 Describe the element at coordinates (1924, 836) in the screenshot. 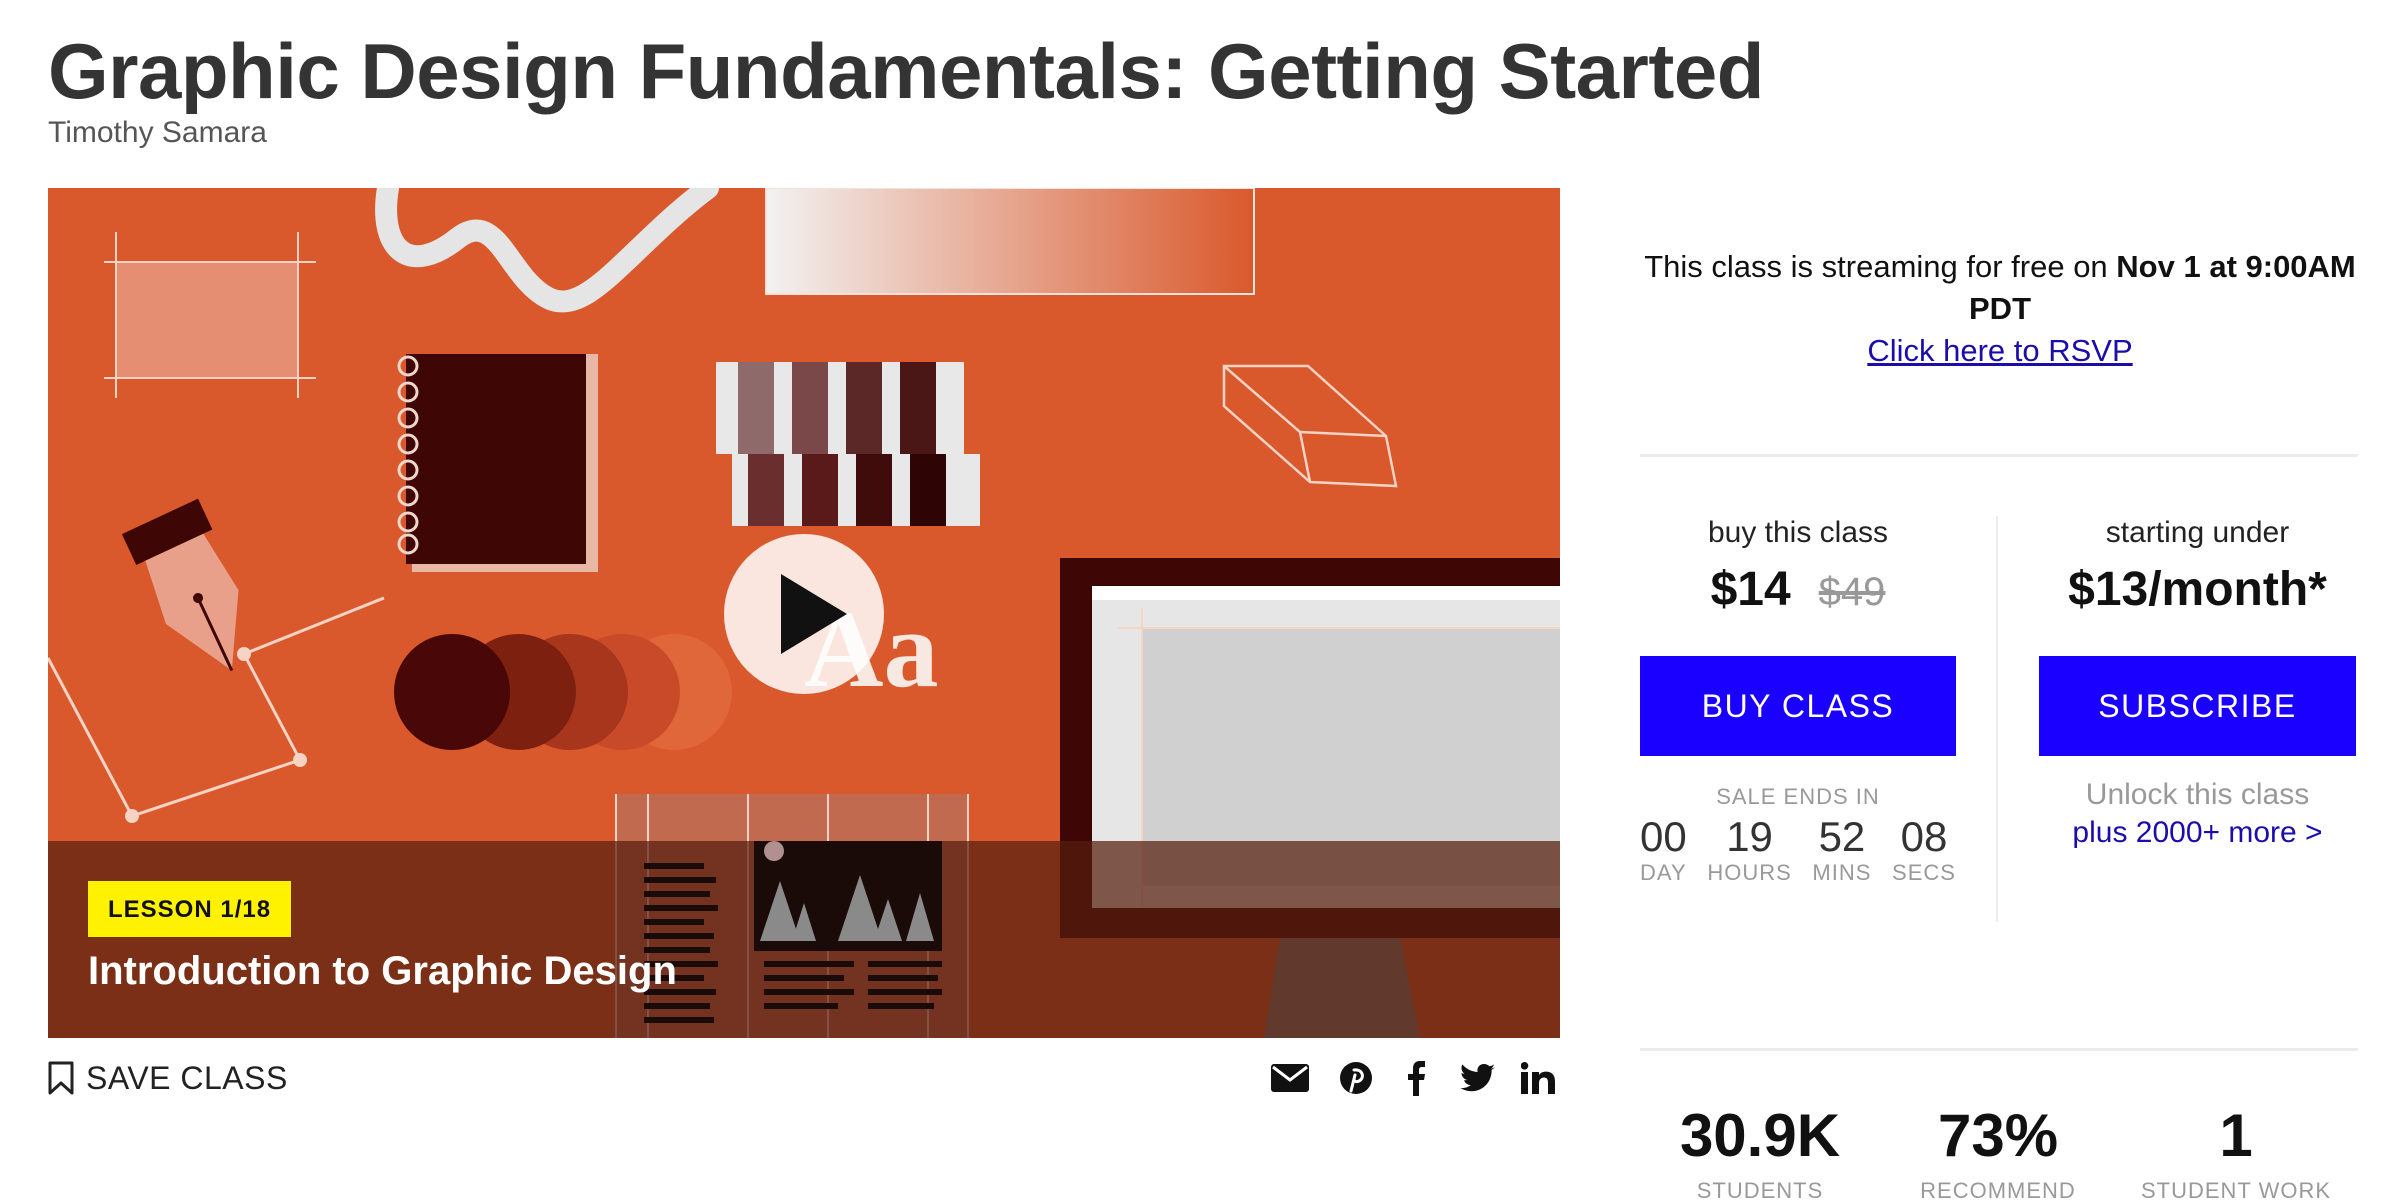

I see `countdown-value: 08` at that location.